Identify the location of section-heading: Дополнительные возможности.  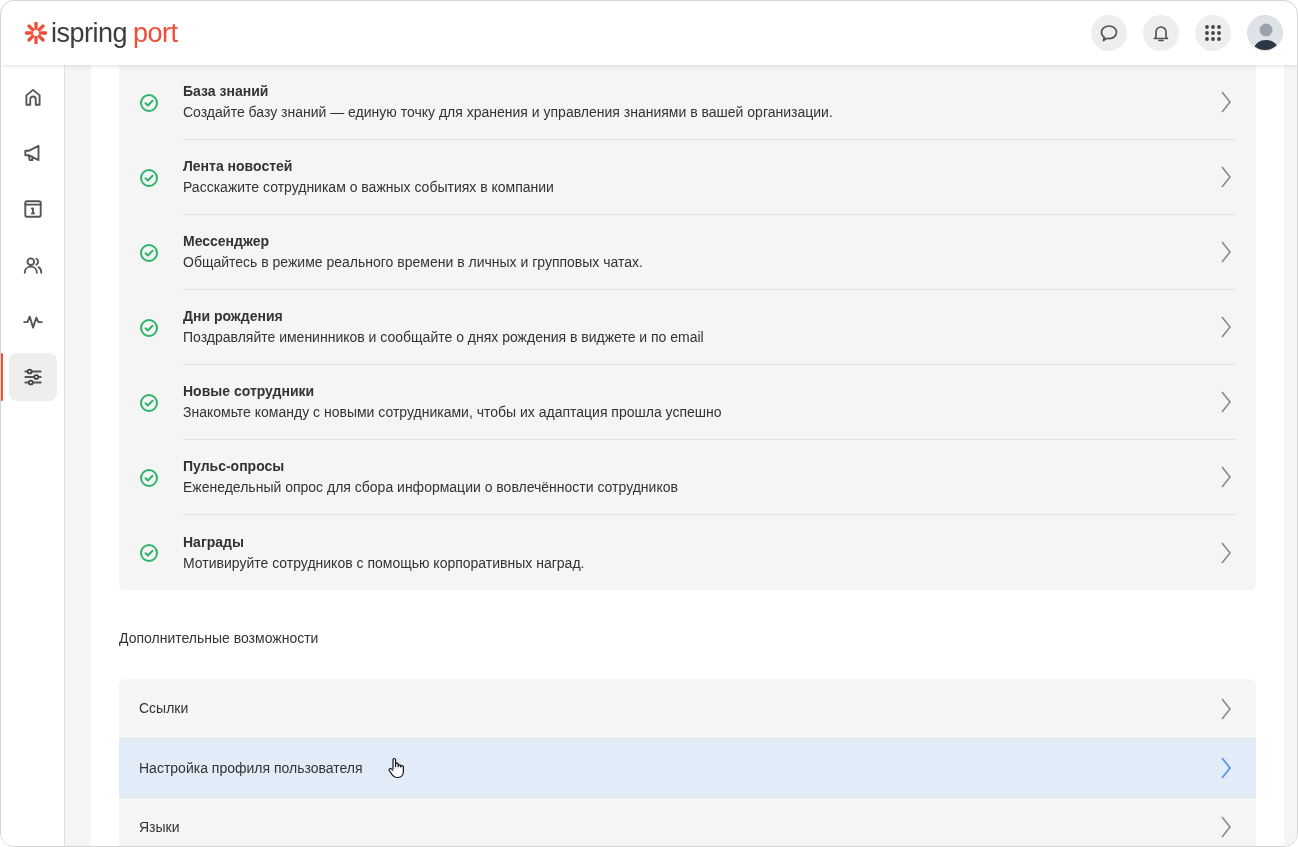
(219, 638).